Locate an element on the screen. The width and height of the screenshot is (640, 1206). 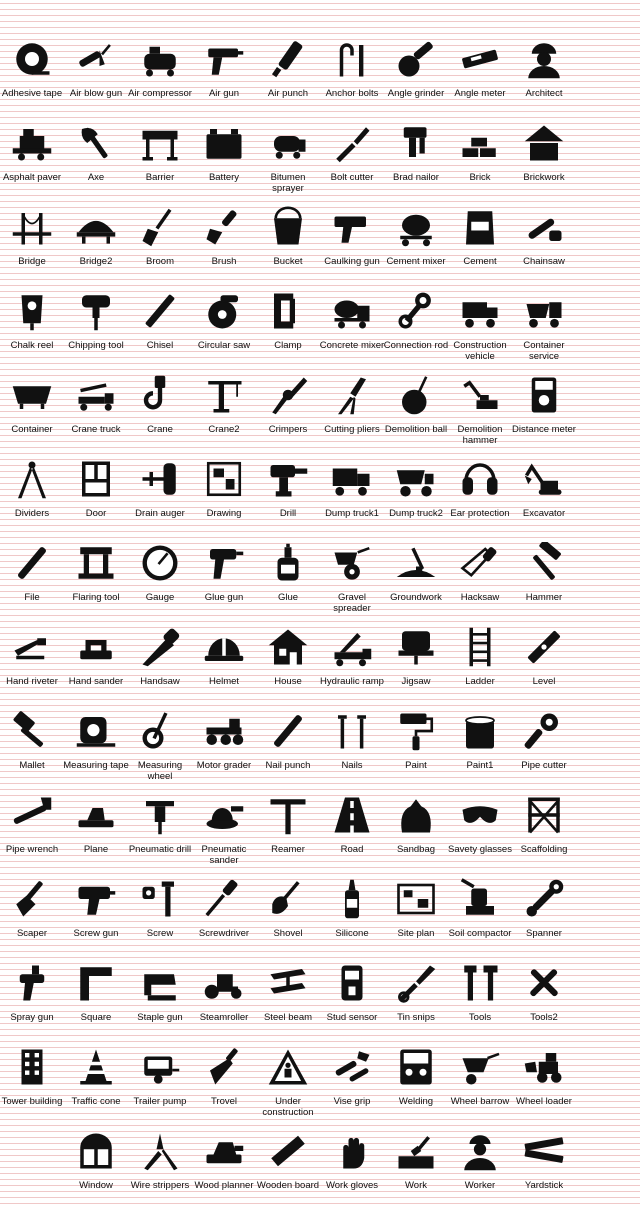
icon-cell: Paint is located at coordinates (416, 728).